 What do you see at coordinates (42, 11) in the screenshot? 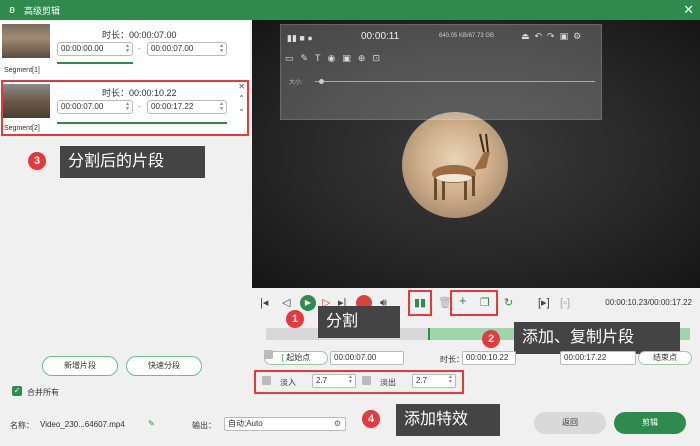
I see `window-title: 高级剪辑` at bounding box center [42, 11].